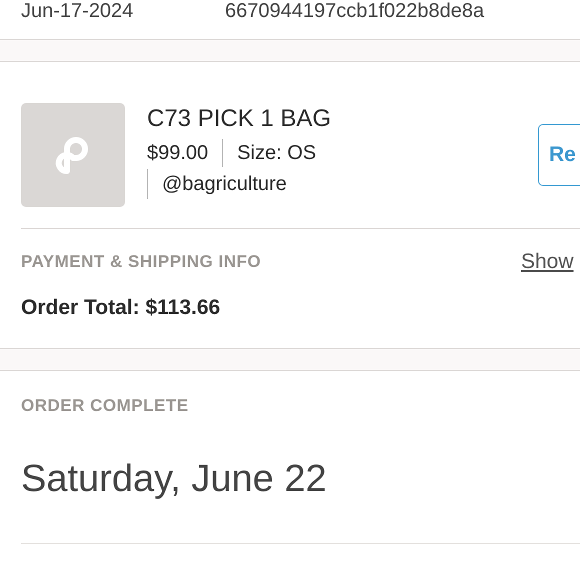 The image size is (580, 580). Describe the element at coordinates (141, 262) in the screenshot. I see `section-heading: PAYMENT & SHIPPING INFO` at that location.